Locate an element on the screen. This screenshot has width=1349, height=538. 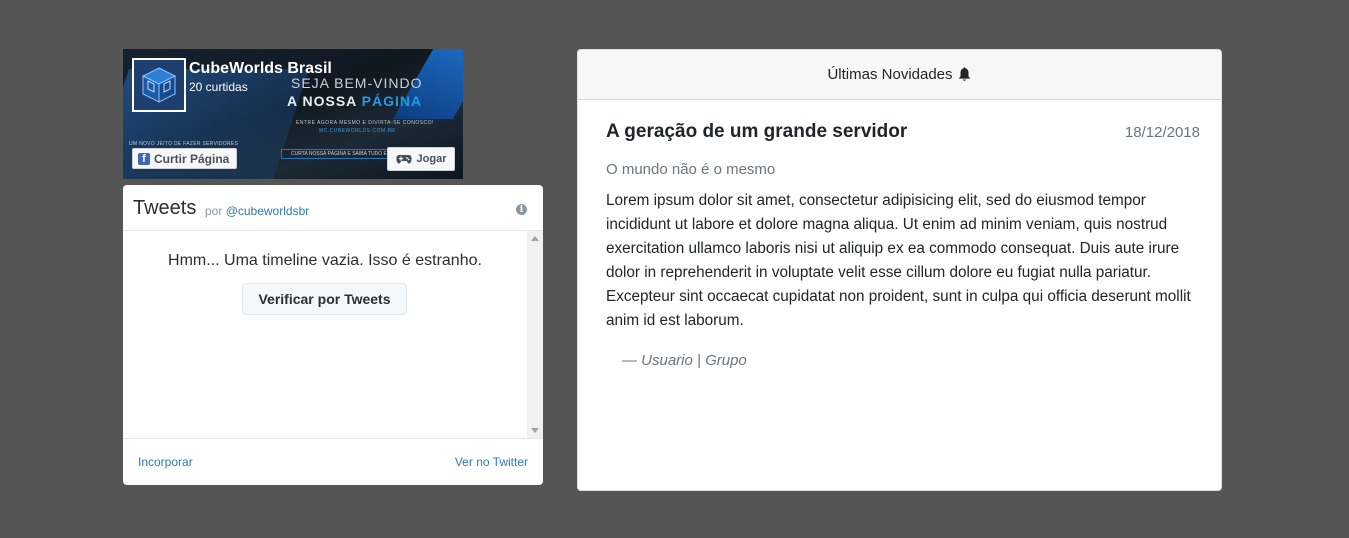
cover-welcome-highlight: PÁGINA is located at coordinates (392, 101).